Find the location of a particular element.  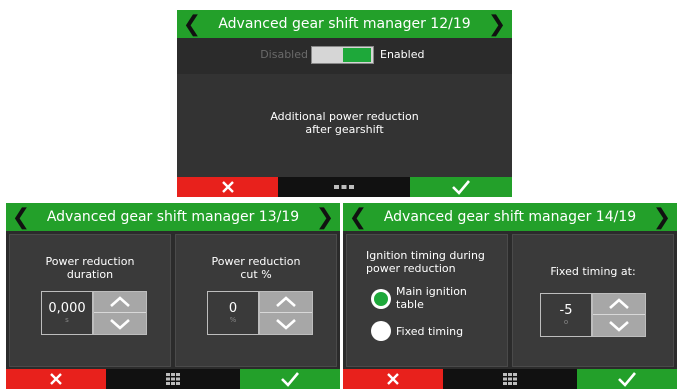

page-title: Advanced gear shift manager 12/19 is located at coordinates (344, 24).